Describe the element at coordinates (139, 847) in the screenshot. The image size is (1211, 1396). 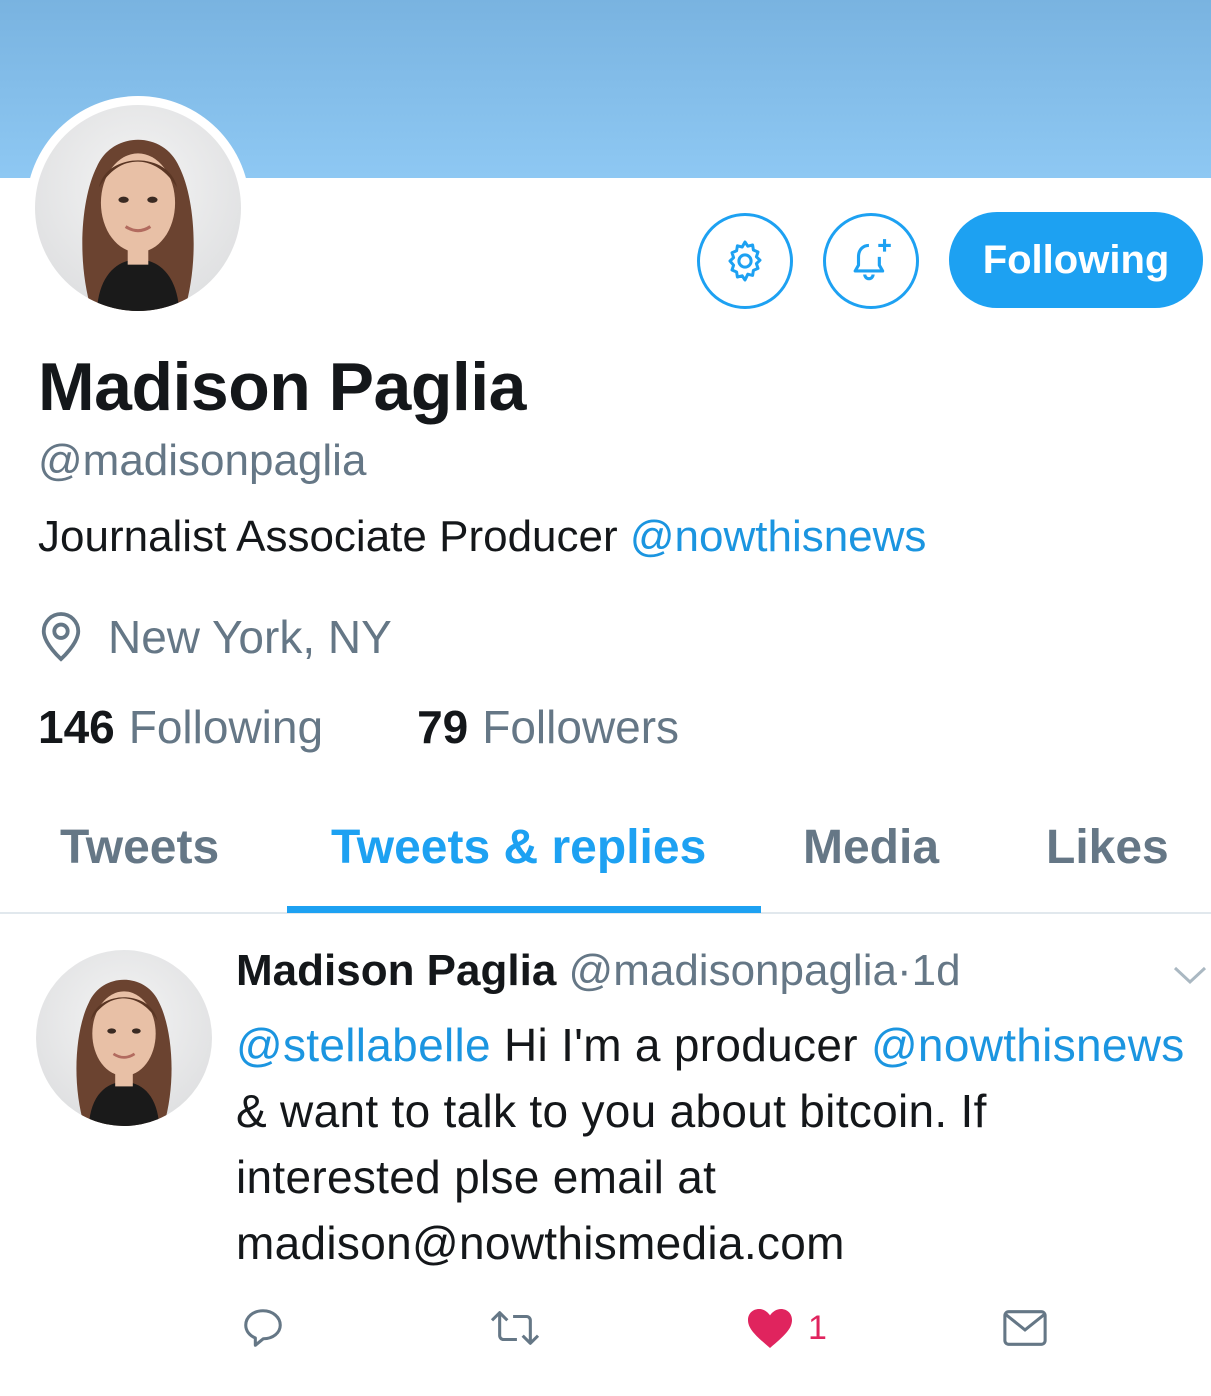
I see `tab-tweets: Tweets` at that location.